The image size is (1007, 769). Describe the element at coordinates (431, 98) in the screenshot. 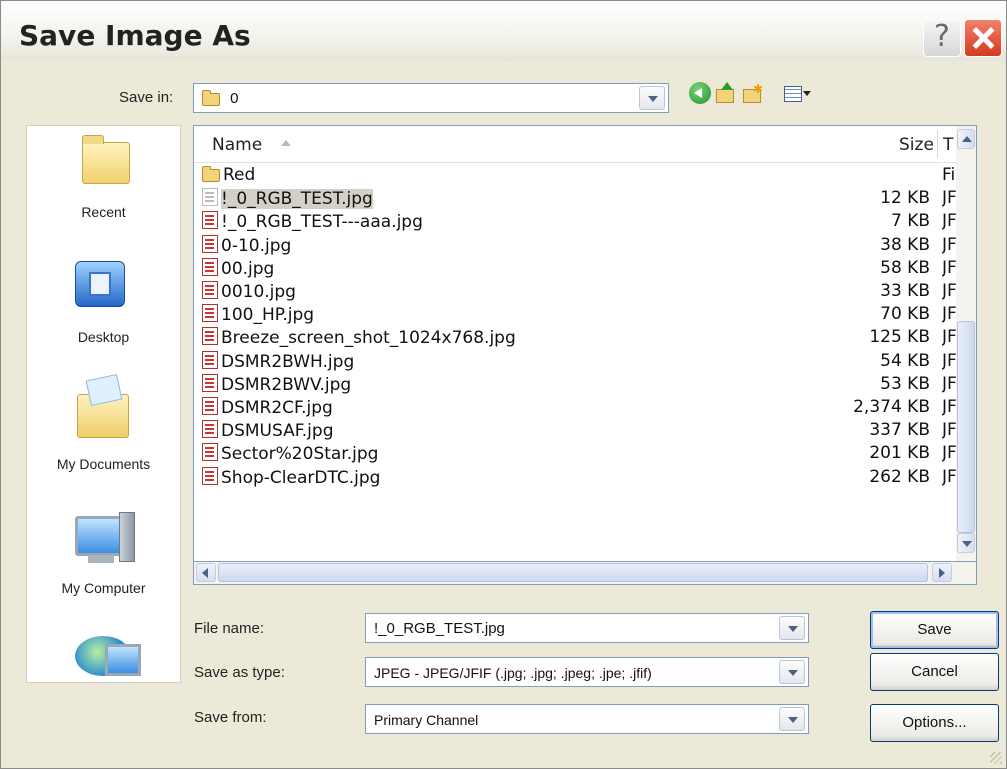

I see `save-in-combo: 0` at that location.